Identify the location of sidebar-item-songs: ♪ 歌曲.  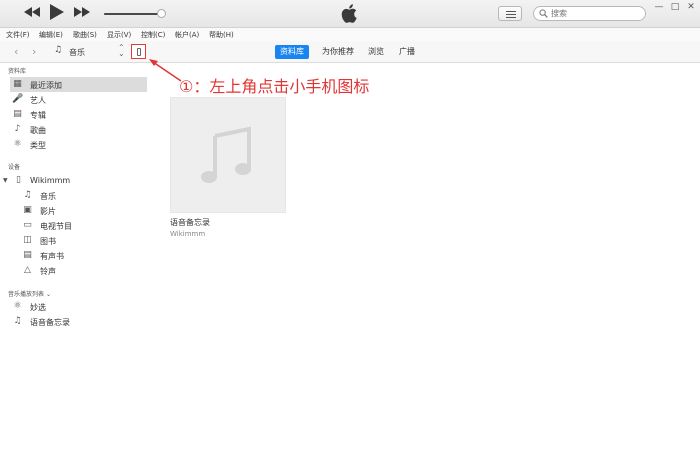
(78, 129).